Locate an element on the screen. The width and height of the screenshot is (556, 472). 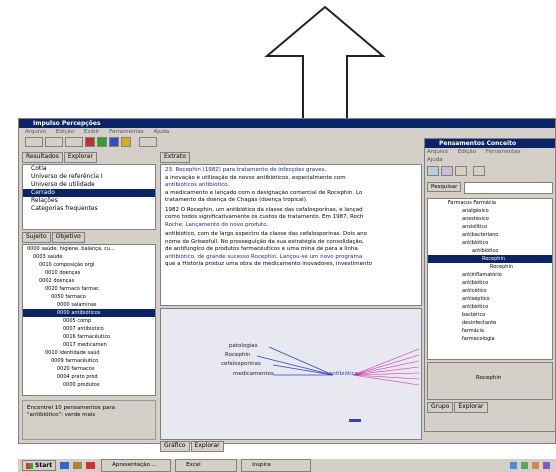
tab-grupo: Grupo is located at coordinates (440, 407).